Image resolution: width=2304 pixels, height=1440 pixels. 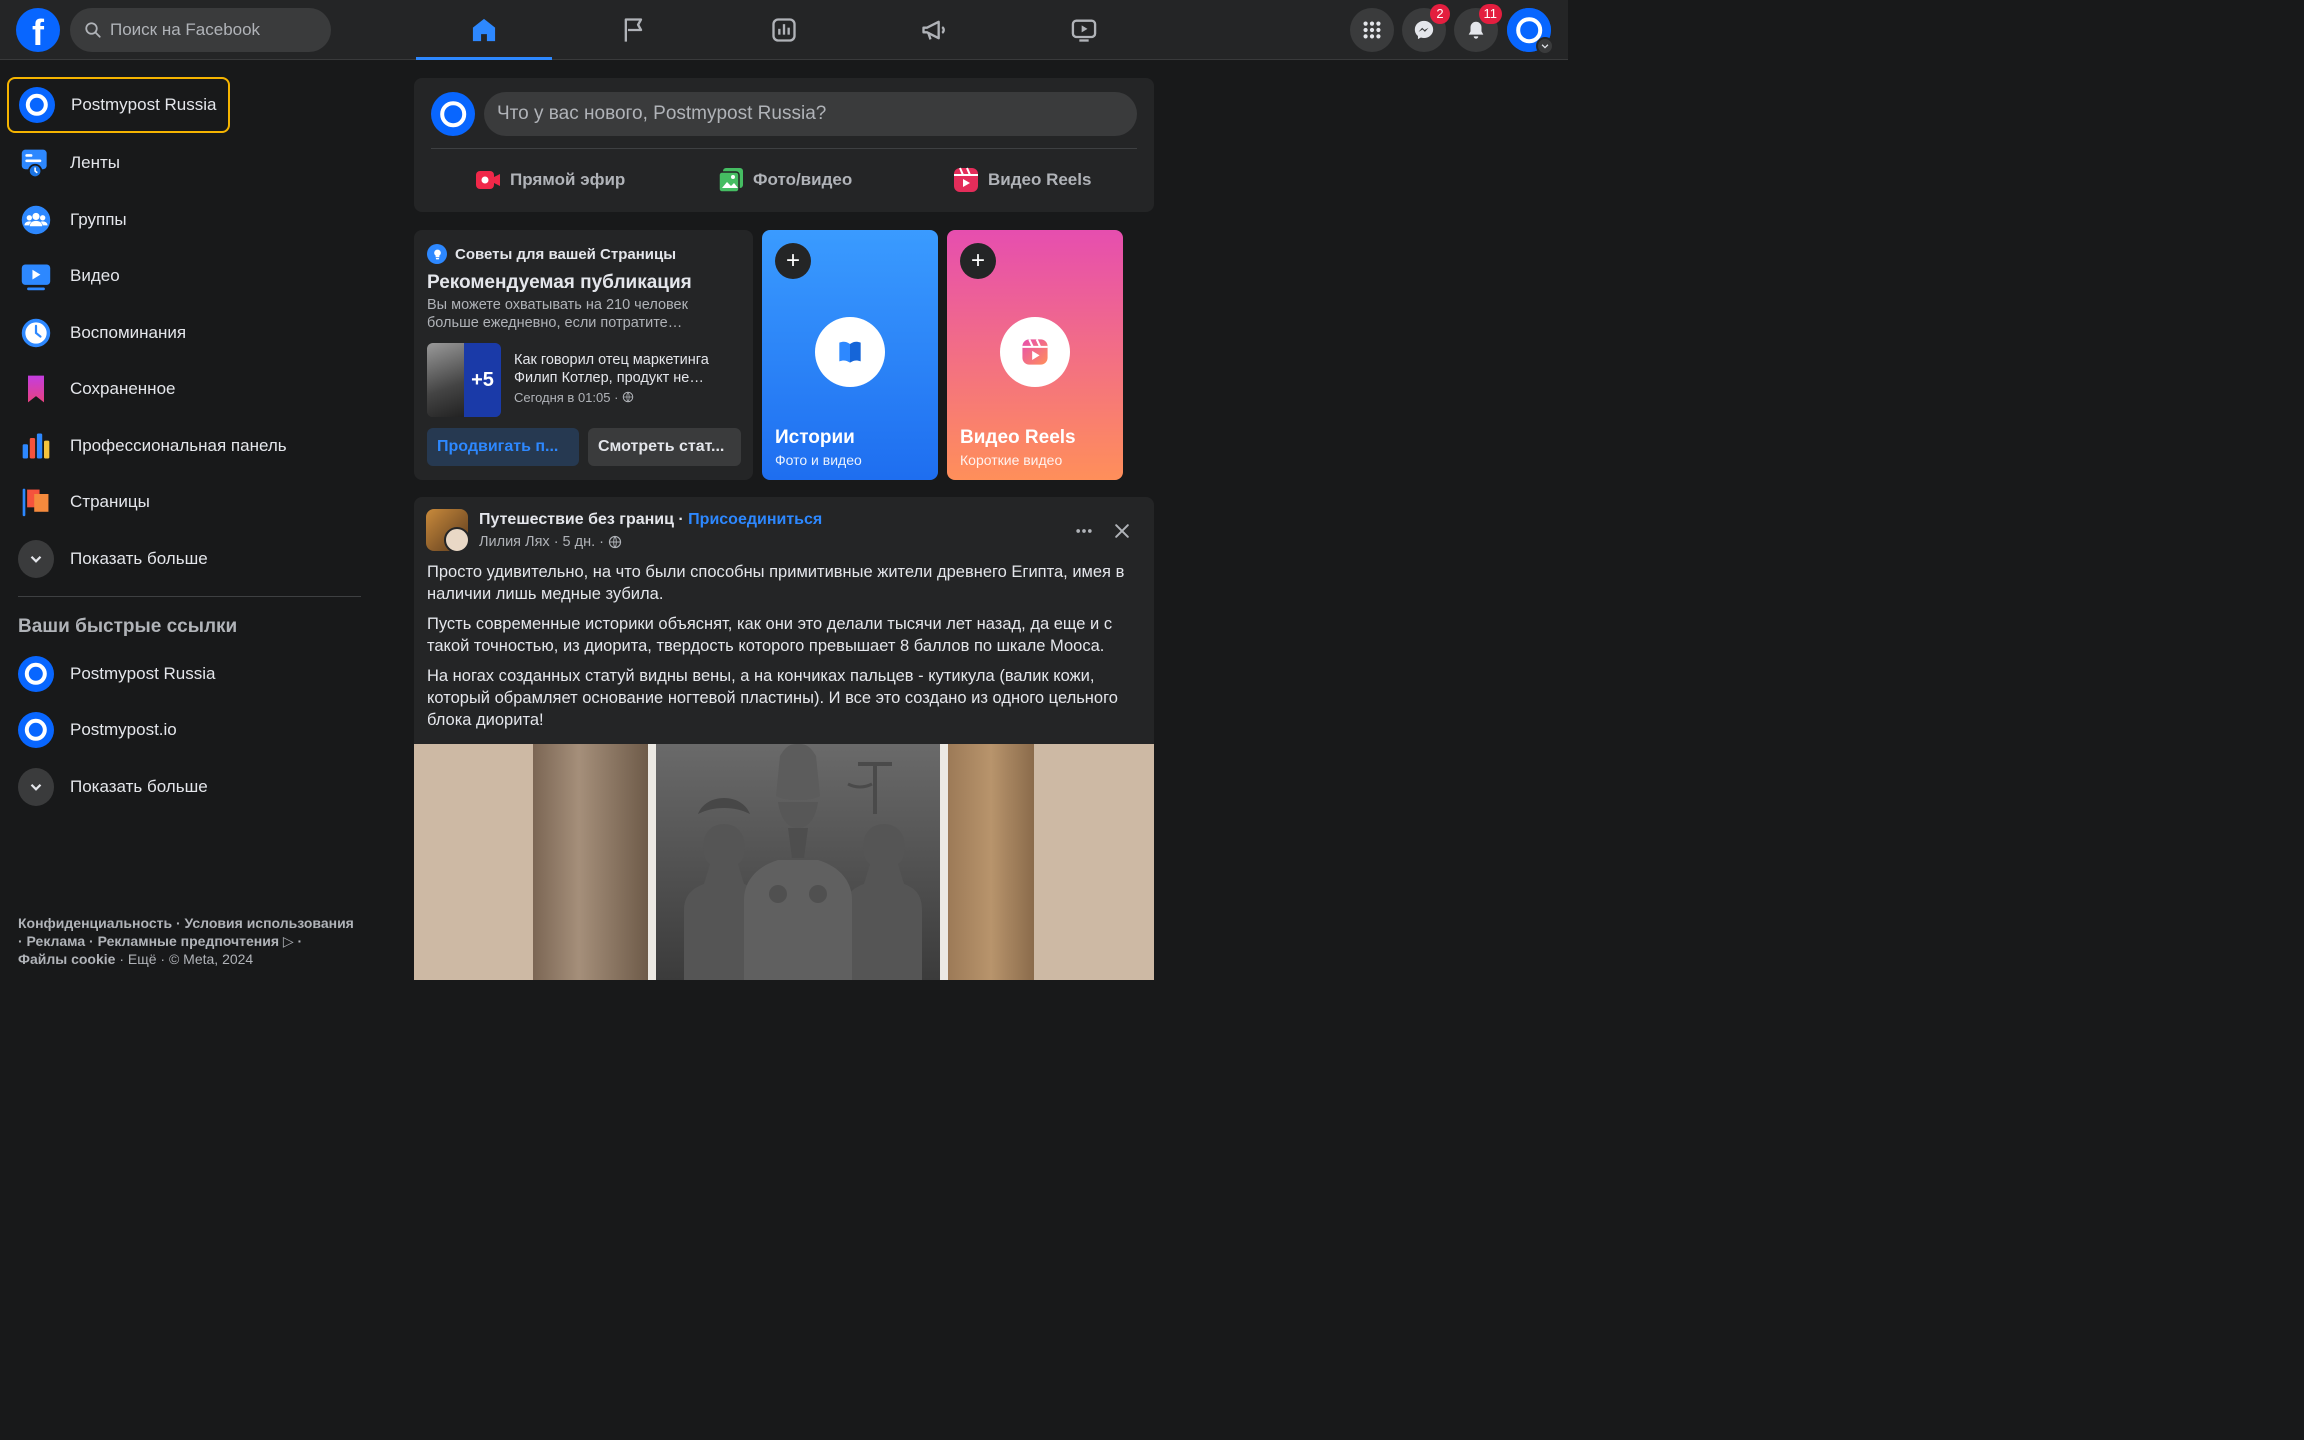 I want to click on sidebar-item-feeds: Ленты, so click(x=185, y=163).